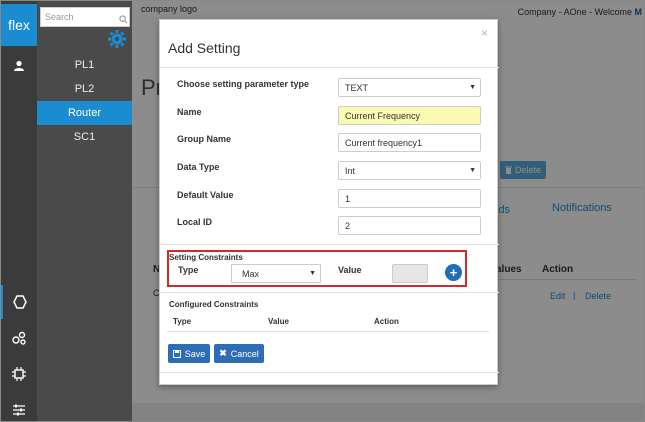  What do you see at coordinates (386, 321) in the screenshot?
I see `configured-col-action: Action` at bounding box center [386, 321].